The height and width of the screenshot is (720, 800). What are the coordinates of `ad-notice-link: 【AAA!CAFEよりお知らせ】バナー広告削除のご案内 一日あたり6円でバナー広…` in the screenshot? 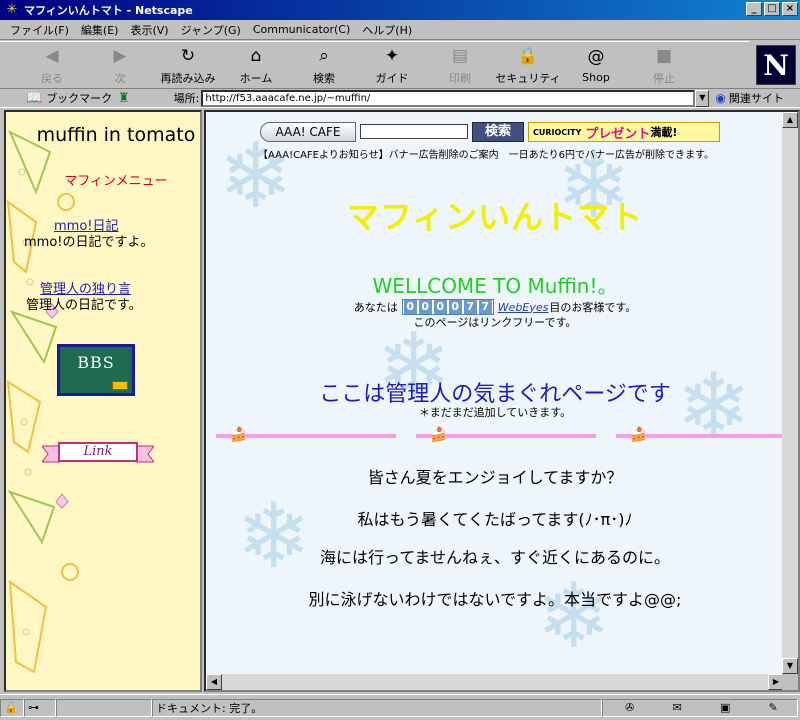 It's located at (486, 153).